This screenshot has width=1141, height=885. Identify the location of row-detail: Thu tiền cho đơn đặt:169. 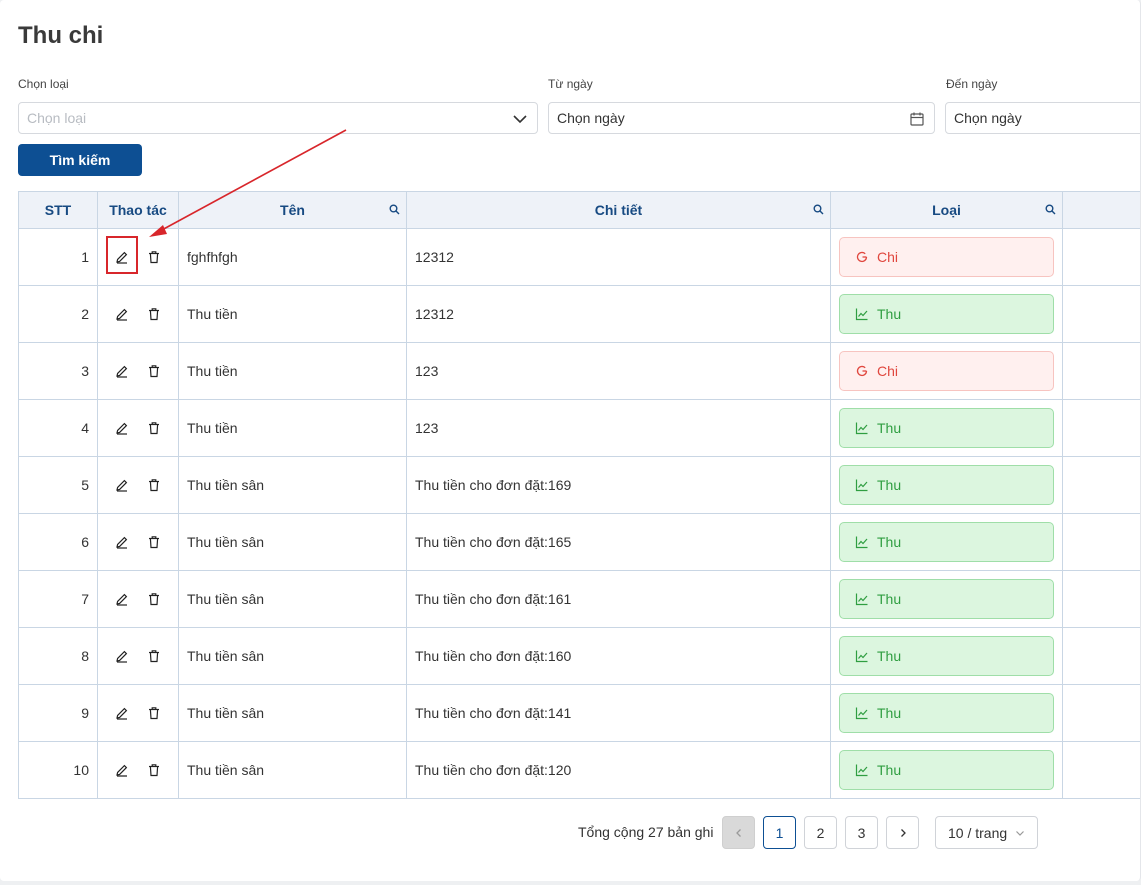
(618, 485).